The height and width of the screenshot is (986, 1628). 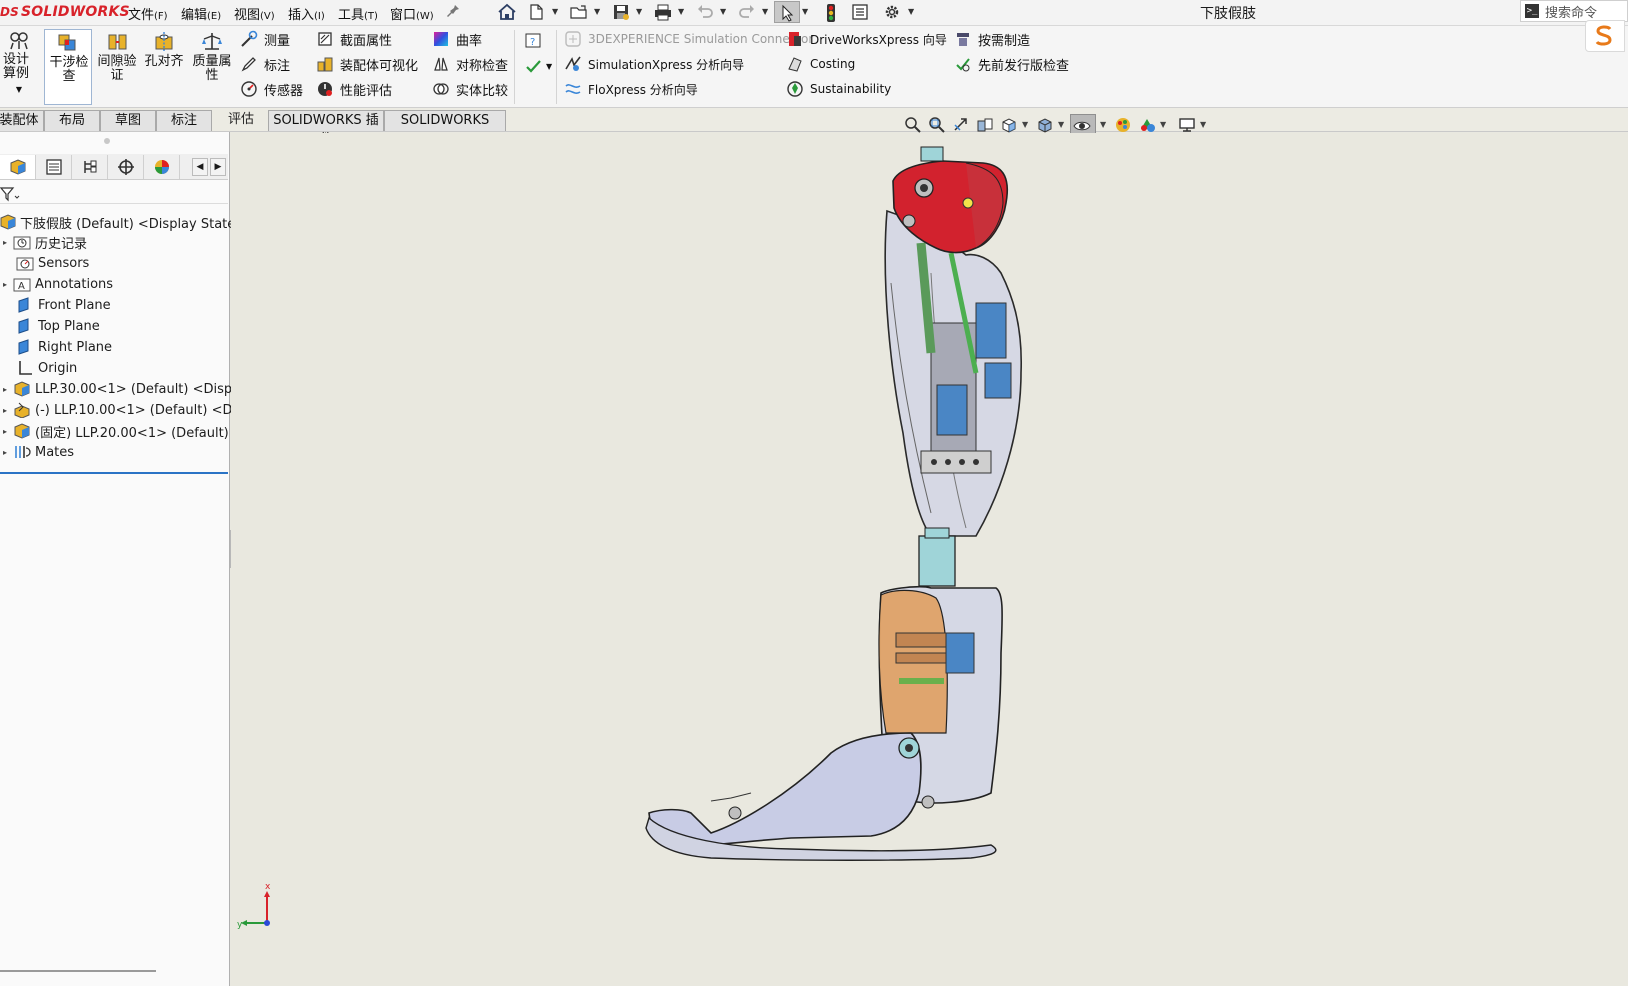 I want to click on menu-window: 窗口(W), so click(x=412, y=13).